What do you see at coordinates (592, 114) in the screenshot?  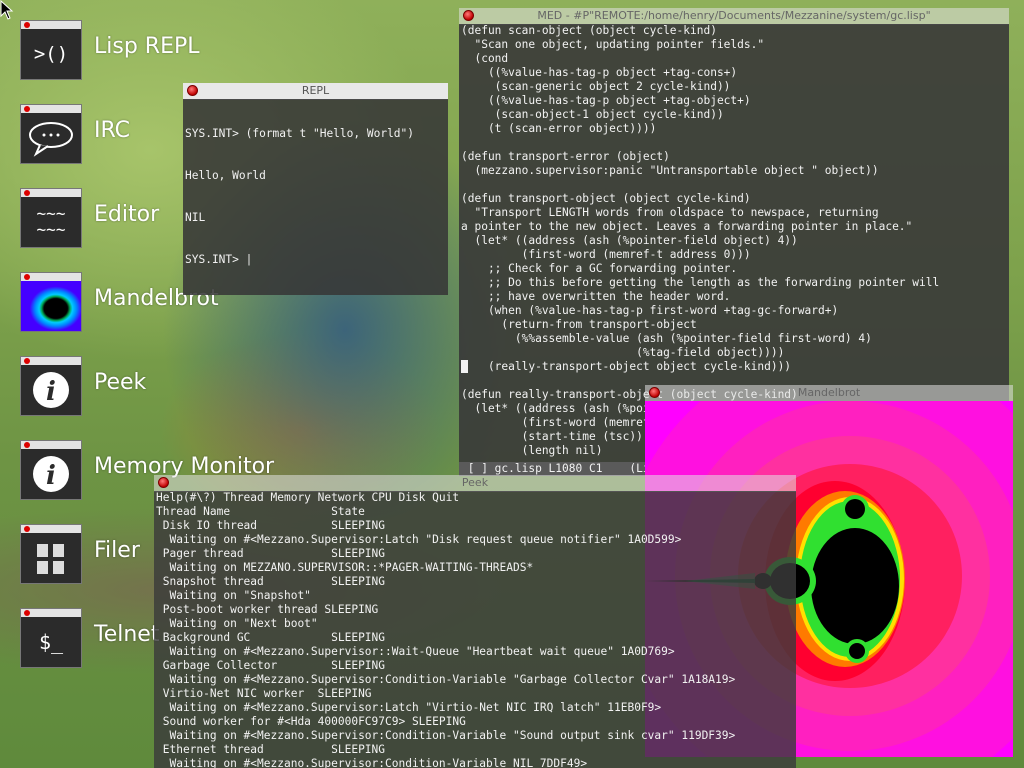 I see `code-line: (scan-object-1 object cycle-kind))` at bounding box center [592, 114].